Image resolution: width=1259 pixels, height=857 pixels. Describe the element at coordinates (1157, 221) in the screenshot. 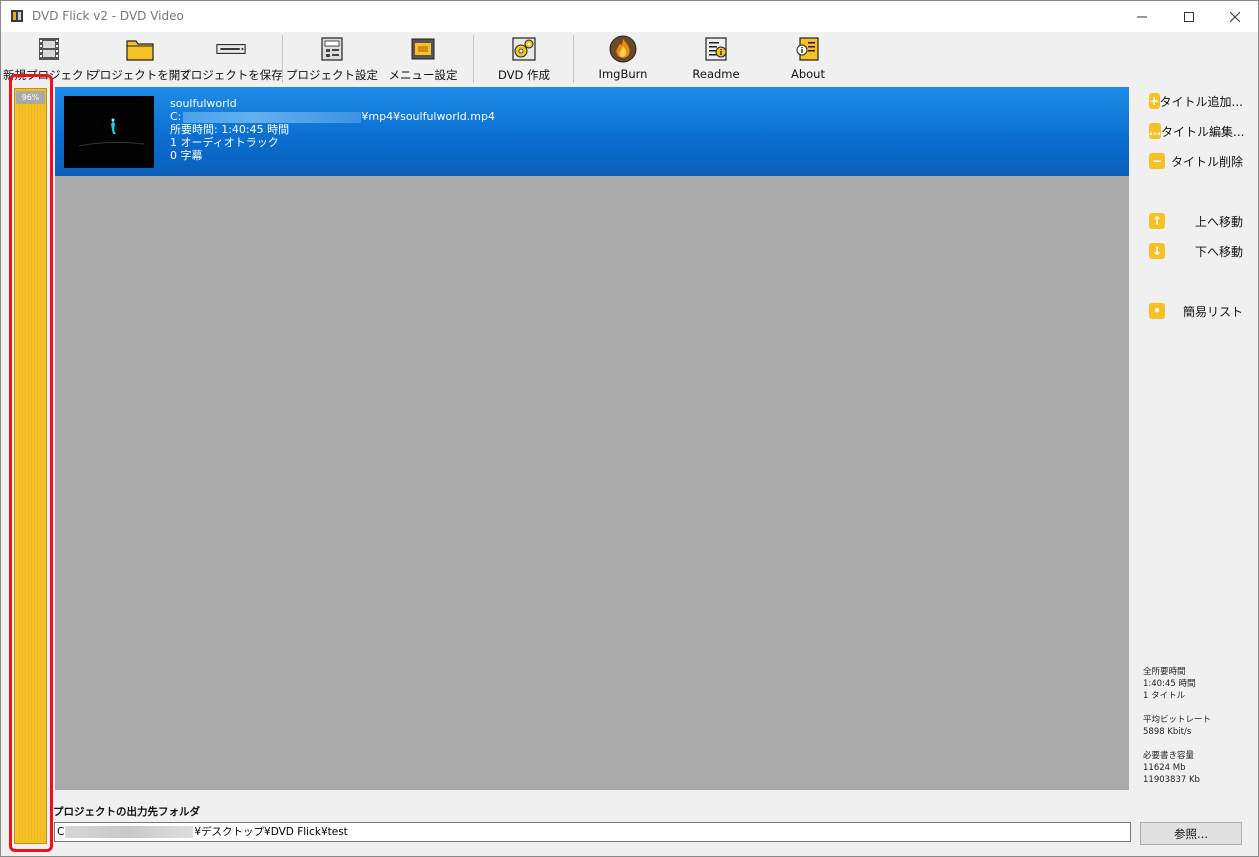

I see `arrow-up-icon: ↑` at that location.